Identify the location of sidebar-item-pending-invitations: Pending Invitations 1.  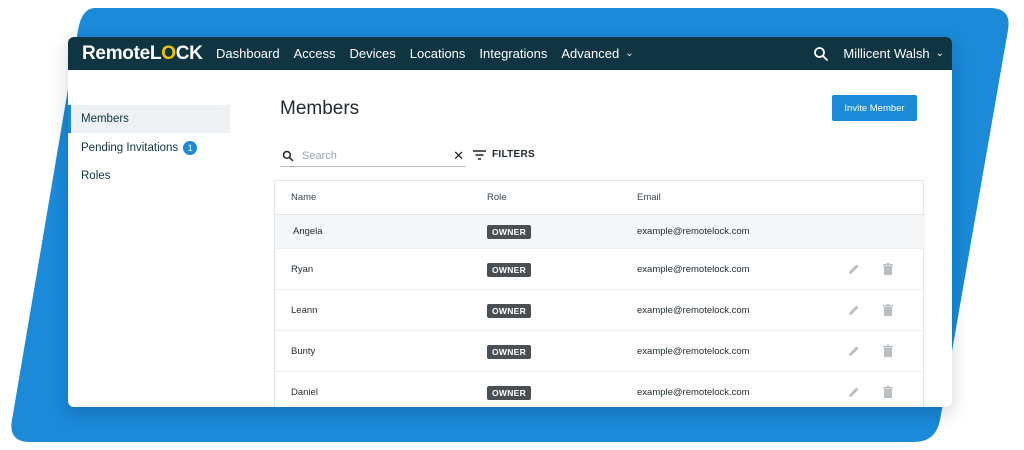
(149, 148).